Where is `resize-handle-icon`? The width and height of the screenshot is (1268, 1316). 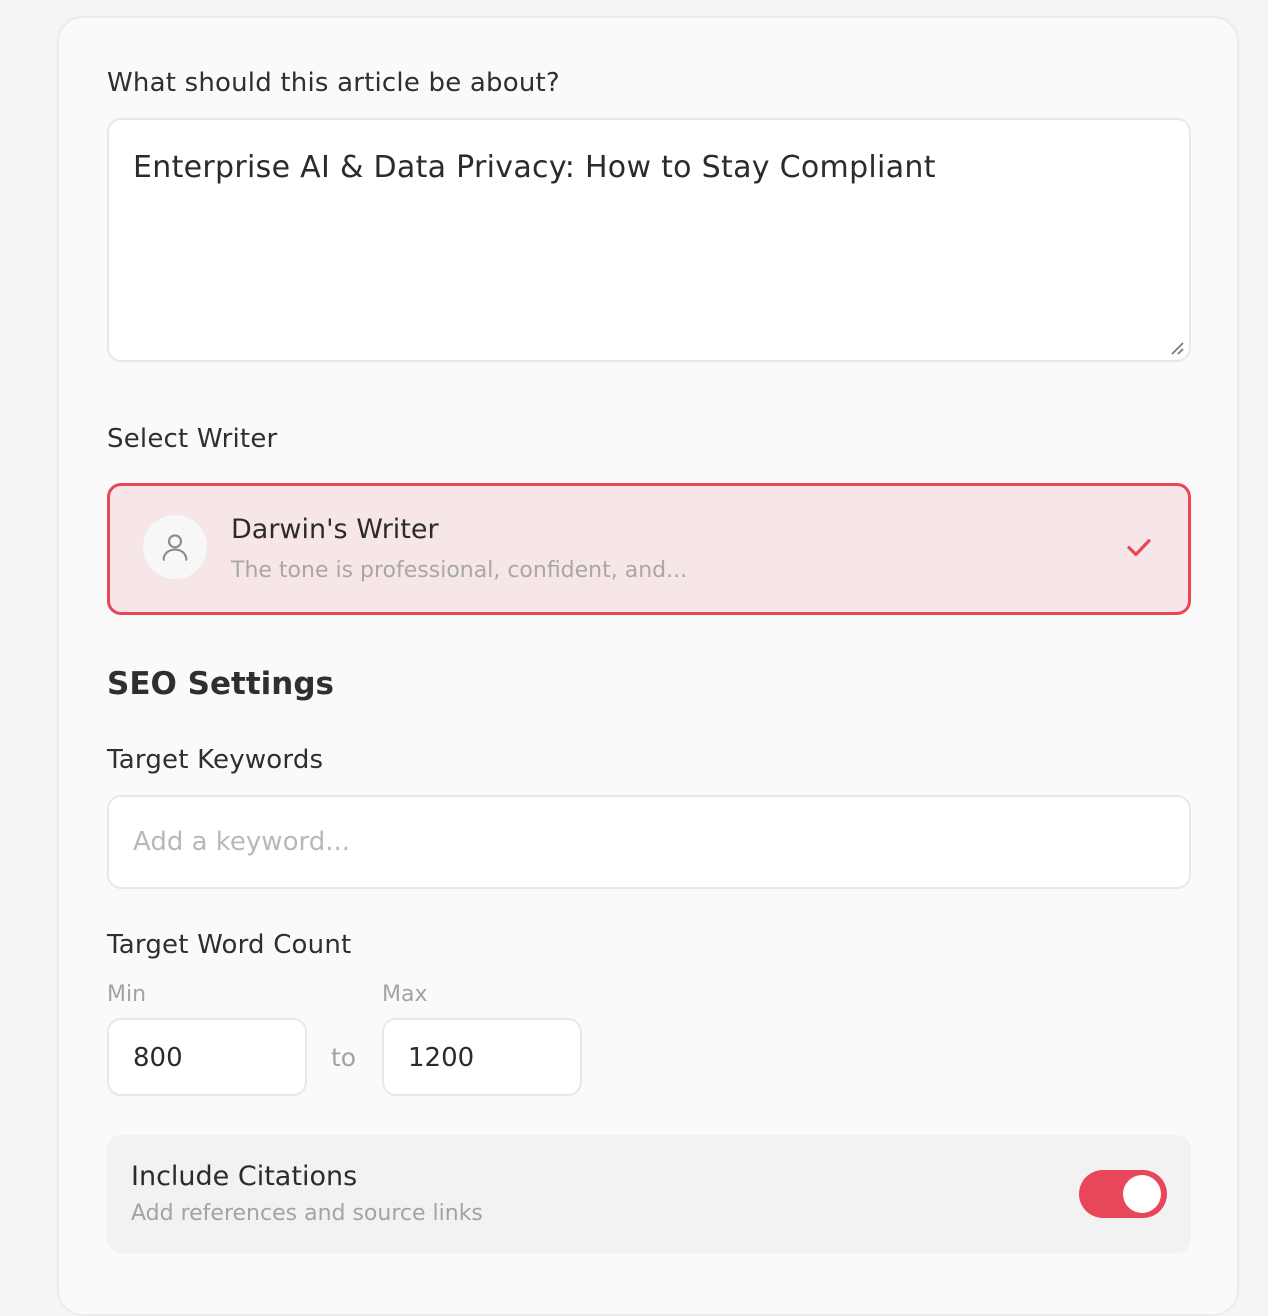 resize-handle-icon is located at coordinates (1177, 348).